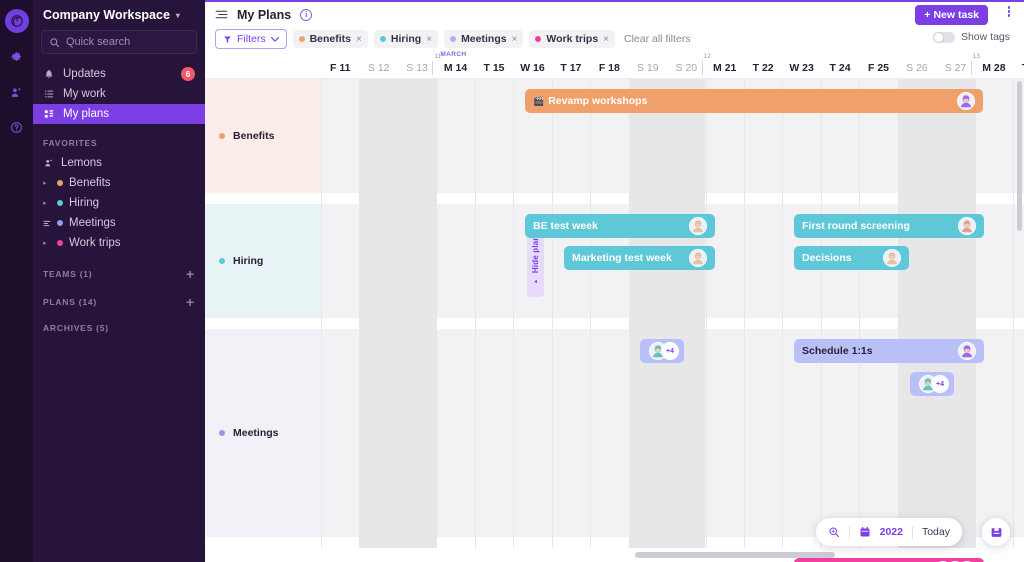 This screenshot has width=1024, height=562. Describe the element at coordinates (801, 68) in the screenshot. I see `date-column-header: W 23` at that location.